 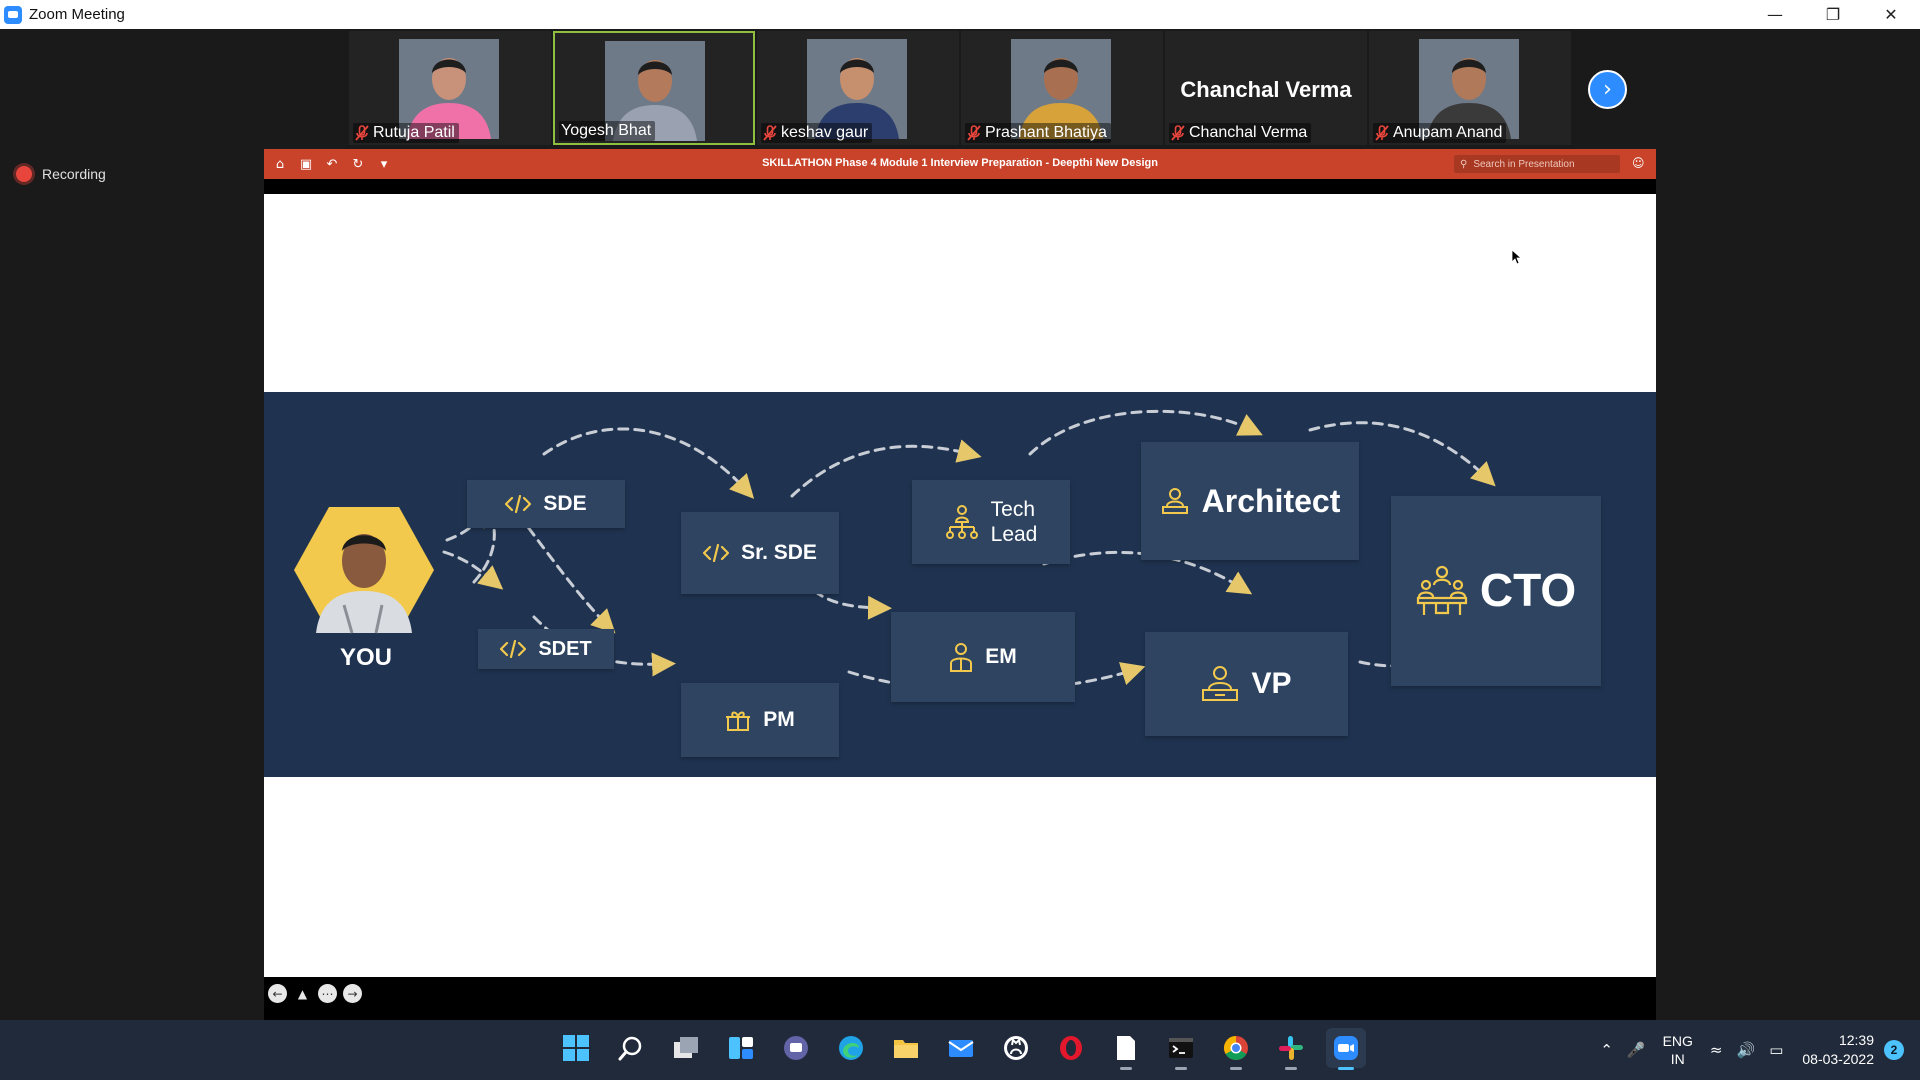 What do you see at coordinates (1175, 501) in the screenshot?
I see `architect-stamp-icon` at bounding box center [1175, 501].